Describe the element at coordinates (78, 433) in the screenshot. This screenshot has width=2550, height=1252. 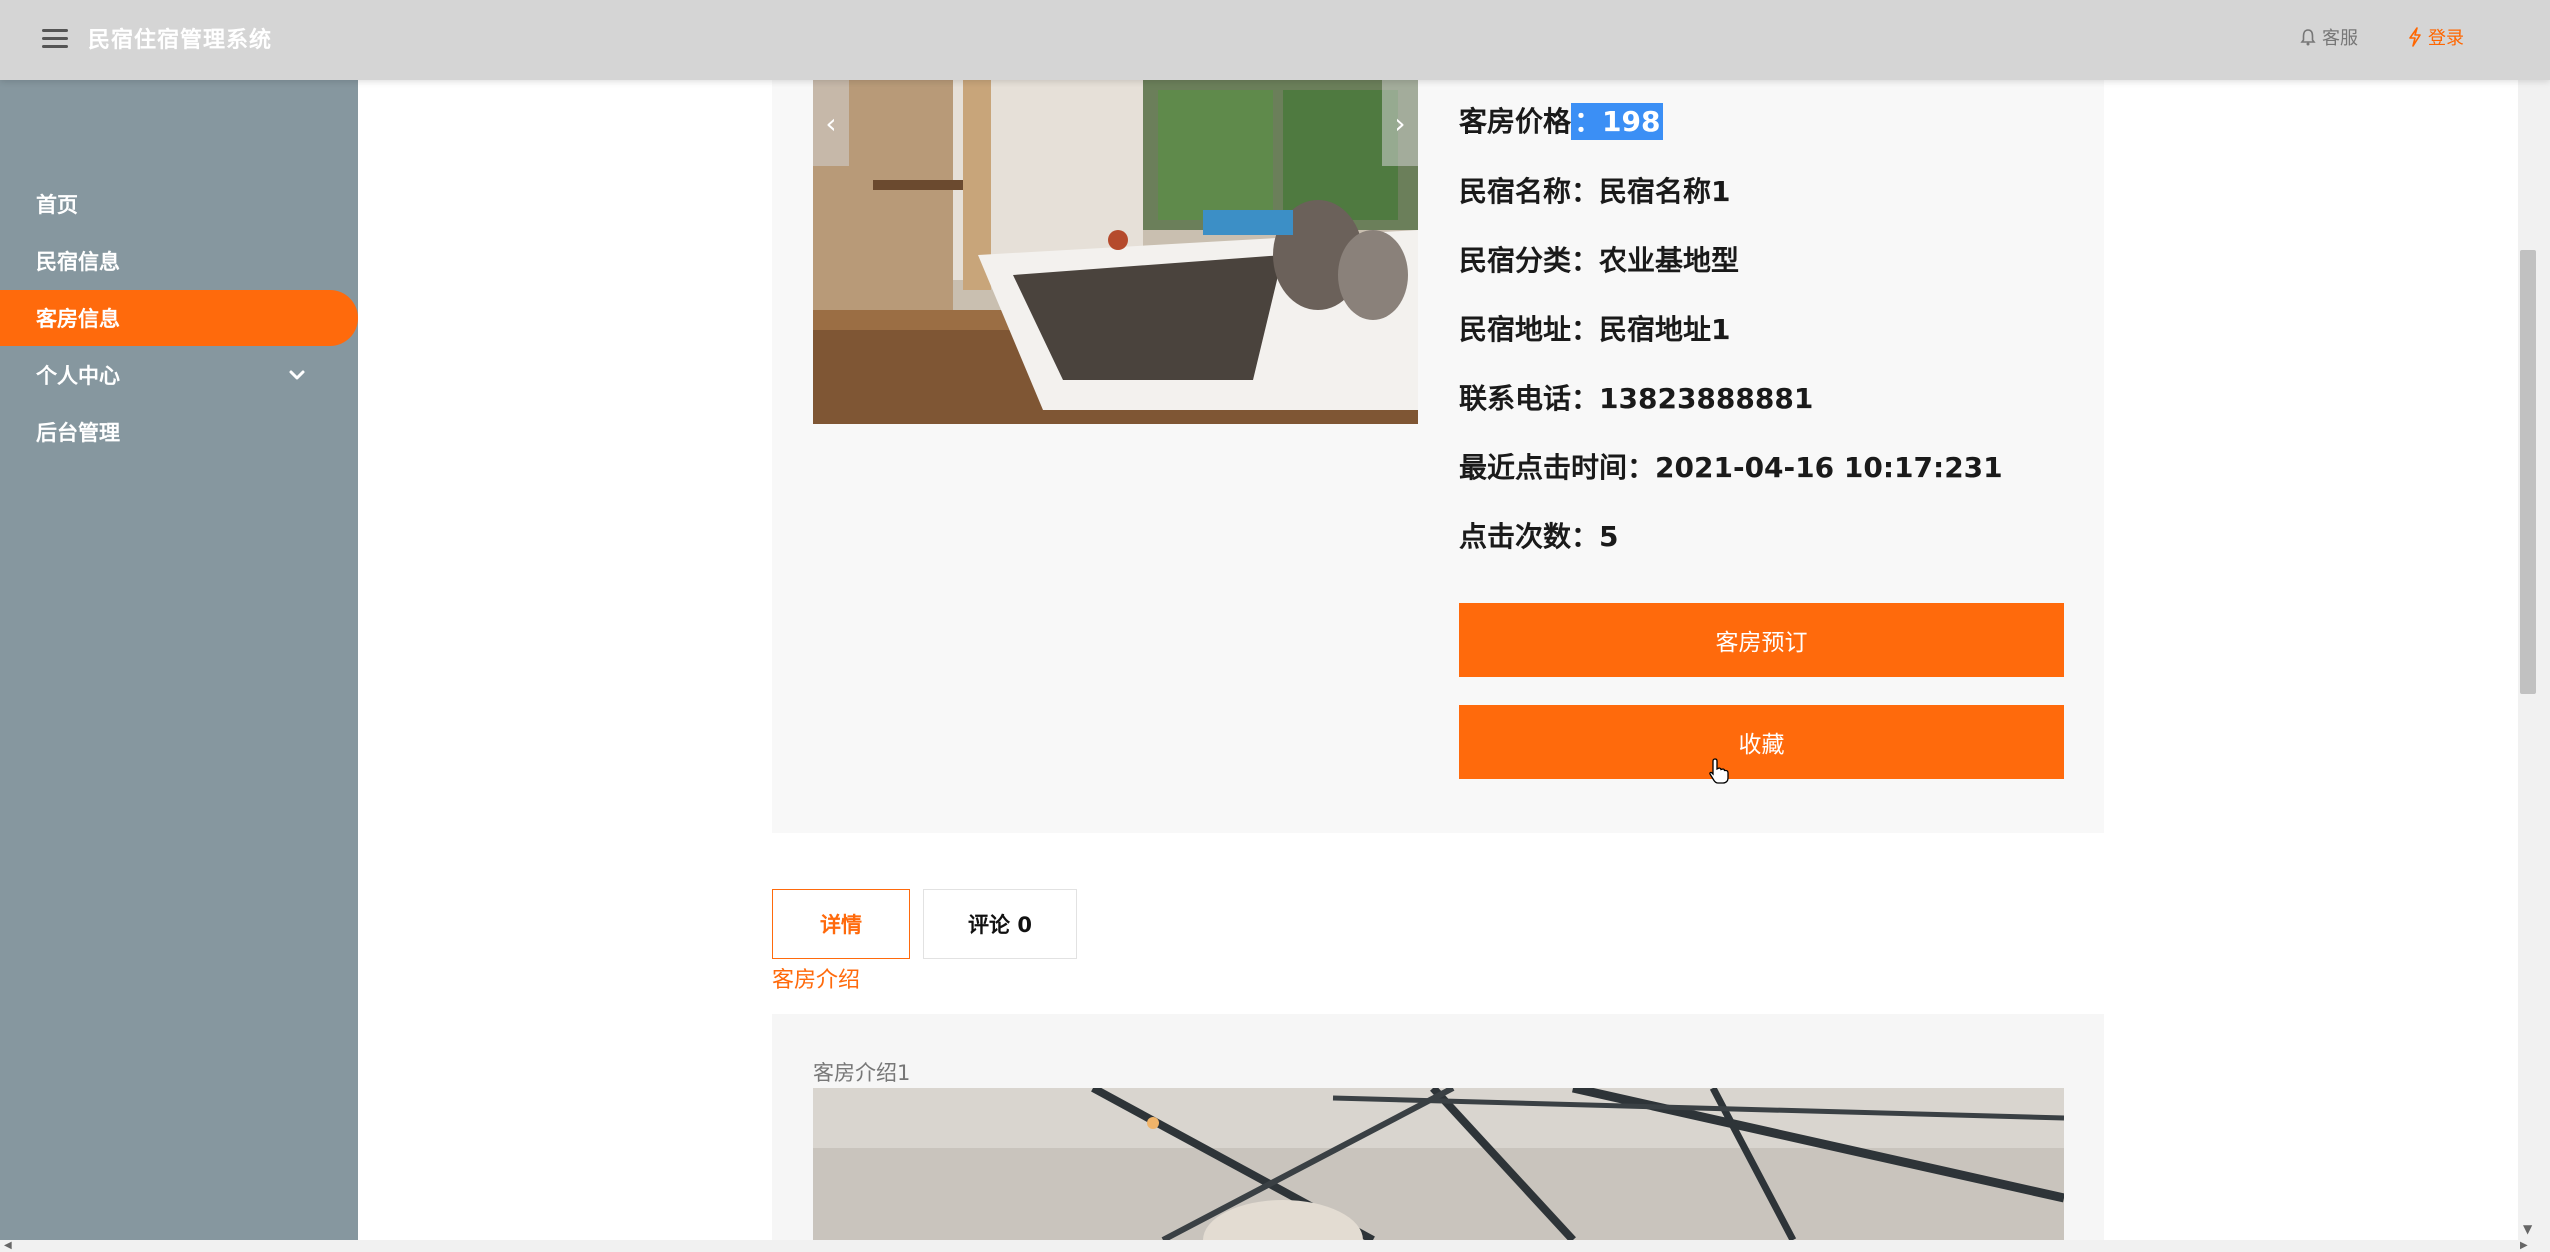
I see `sidebar-item-label: 后台管理` at that location.